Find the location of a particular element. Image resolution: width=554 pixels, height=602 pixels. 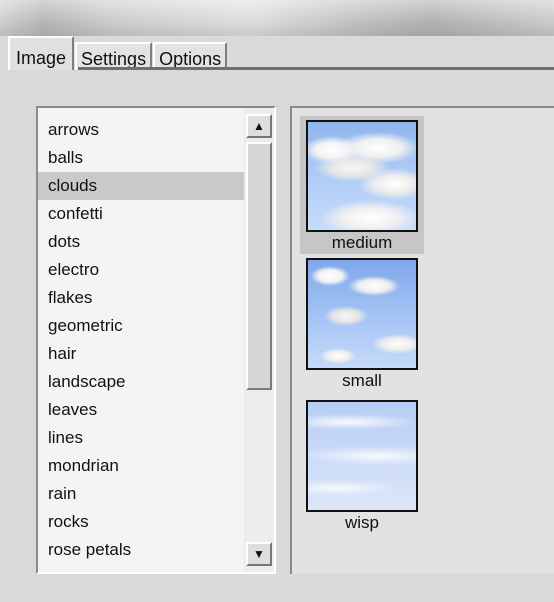

scroll-up-button: ▲ is located at coordinates (259, 126).